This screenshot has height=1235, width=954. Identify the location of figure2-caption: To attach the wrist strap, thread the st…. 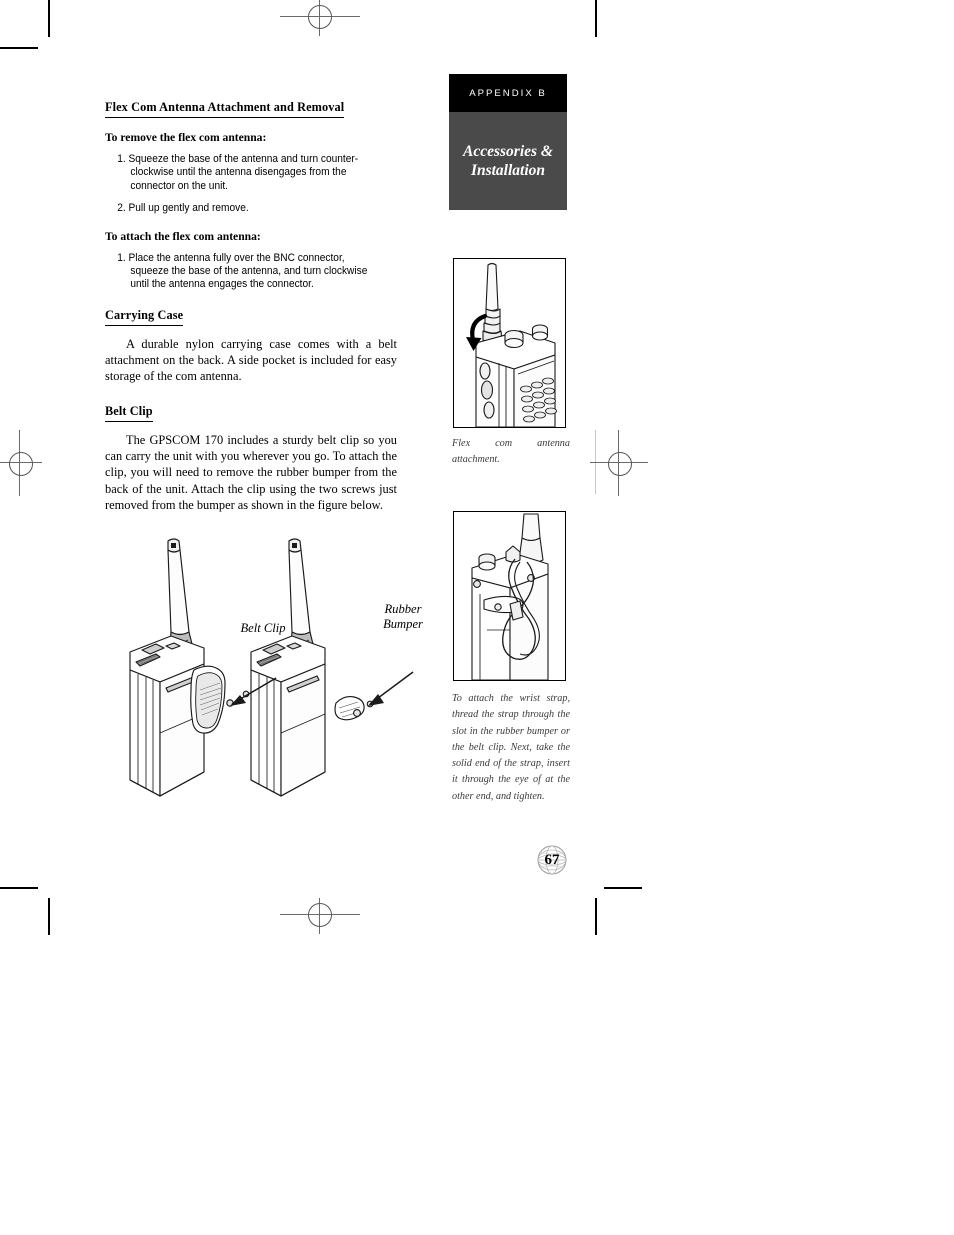
(511, 747).